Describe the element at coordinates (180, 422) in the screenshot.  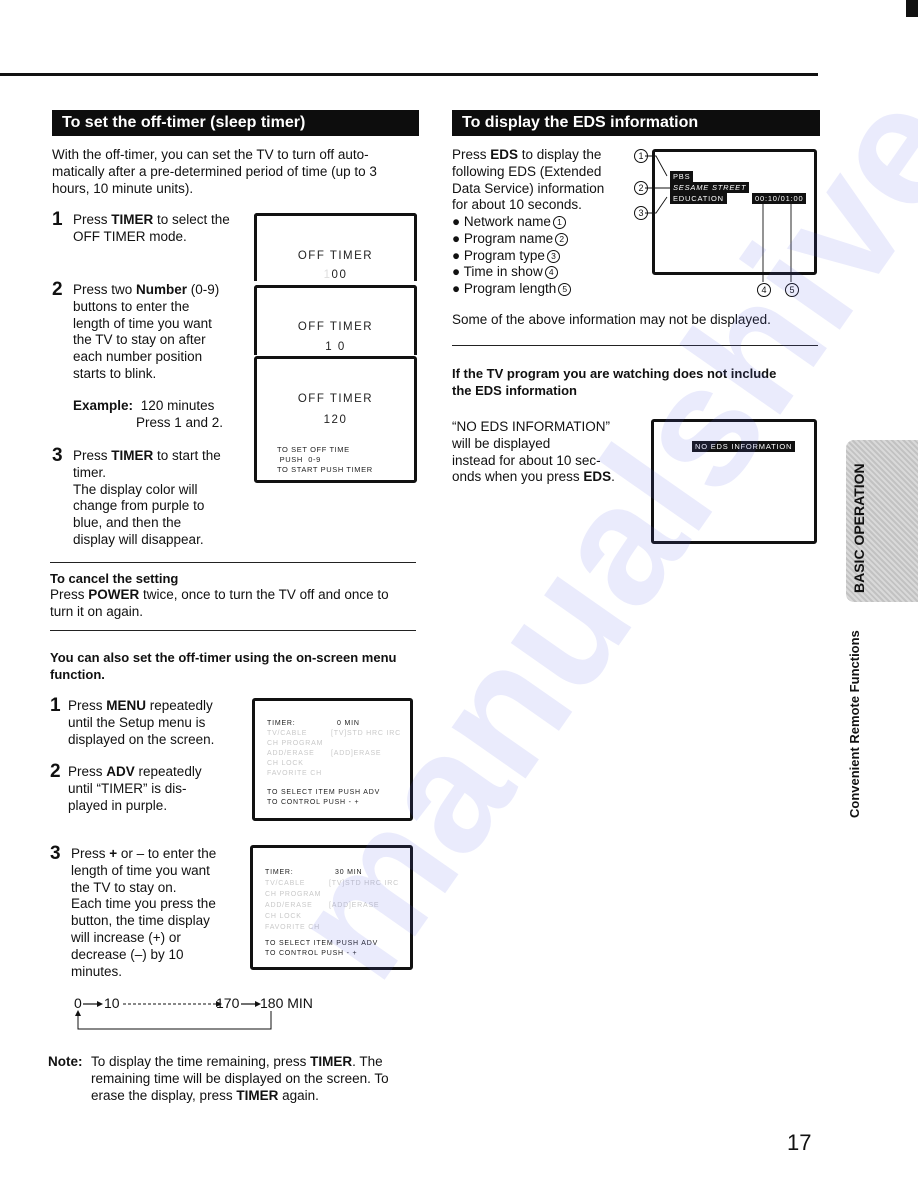
I see `example-detail: Press 1 and 2.` at that location.